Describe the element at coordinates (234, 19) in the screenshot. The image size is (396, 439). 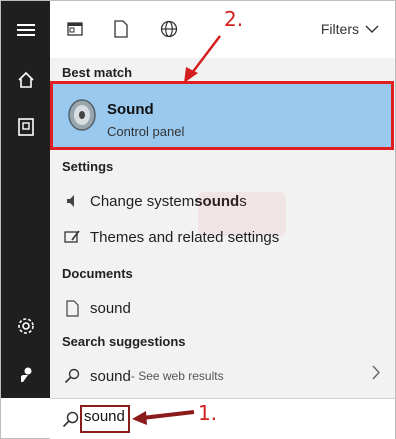
I see `step-2-label: 2.` at that location.